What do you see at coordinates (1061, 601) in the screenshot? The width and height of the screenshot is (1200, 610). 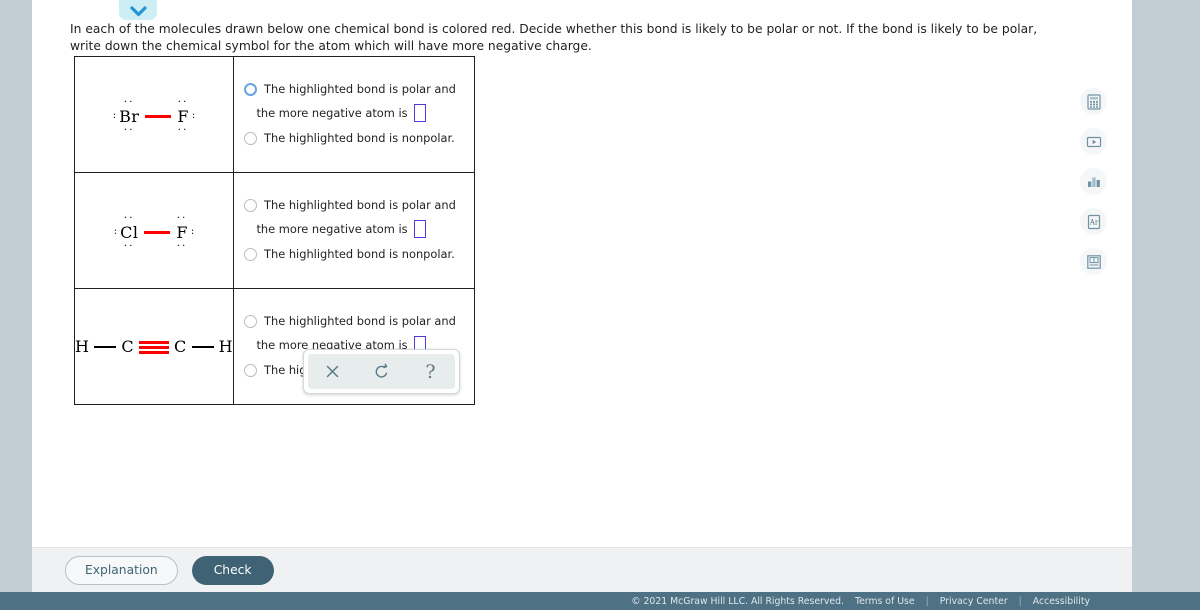 I see `accessibility-link: Accessibility` at bounding box center [1061, 601].